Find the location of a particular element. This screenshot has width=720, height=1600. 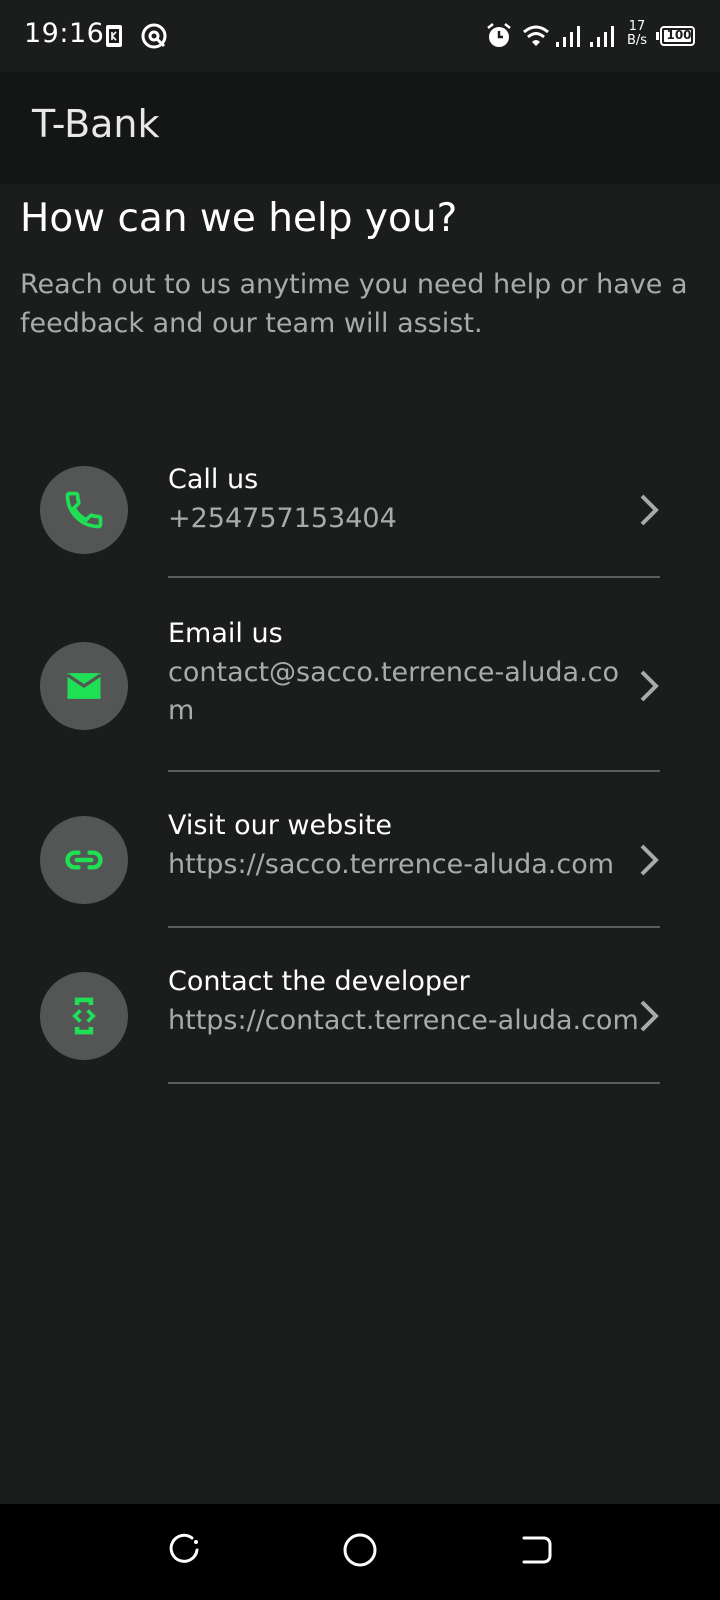

phone-icon-circle is located at coordinates (84, 510).